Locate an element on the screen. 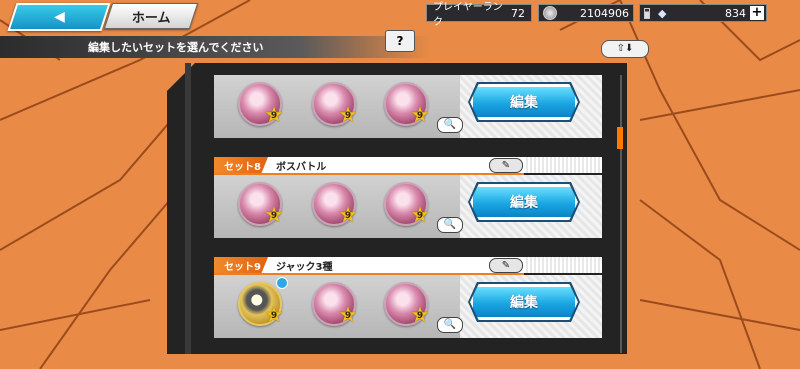 Image resolution: width=800 pixels, height=369 pixels. gem-value: 834 is located at coordinates (735, 13).